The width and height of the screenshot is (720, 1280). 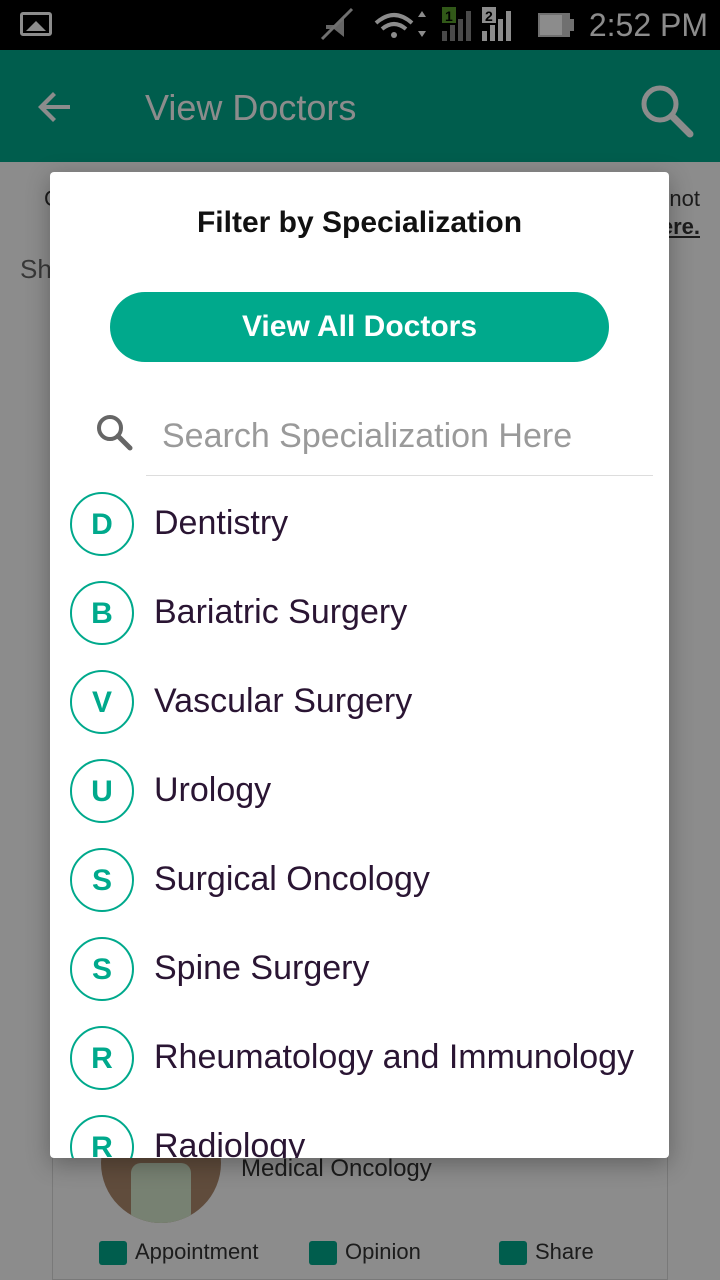 I want to click on list-item-spine-surgery: S Spine Surgery, so click(x=359, y=979).